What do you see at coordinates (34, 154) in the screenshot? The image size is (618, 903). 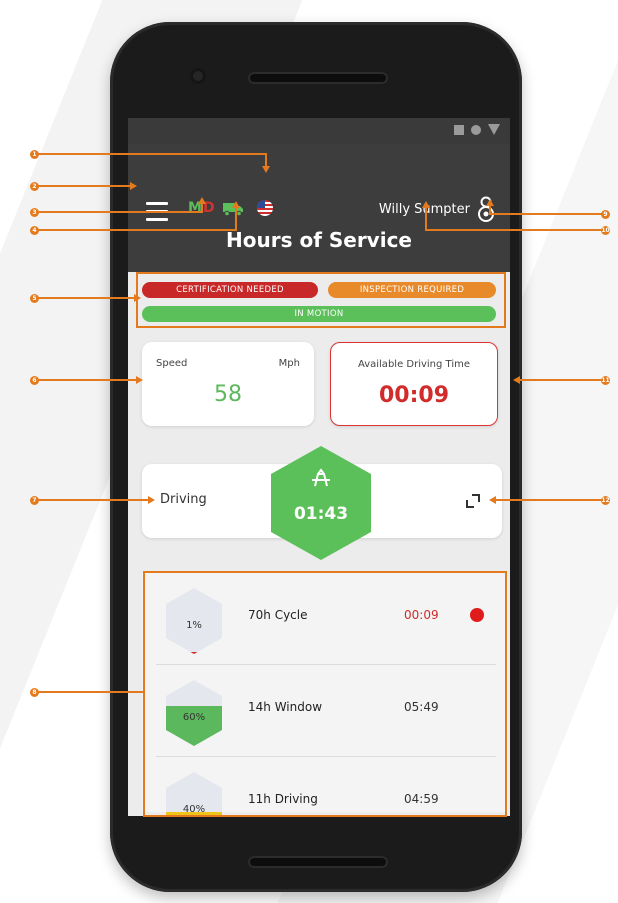 I see `annotation-1: 1` at bounding box center [34, 154].